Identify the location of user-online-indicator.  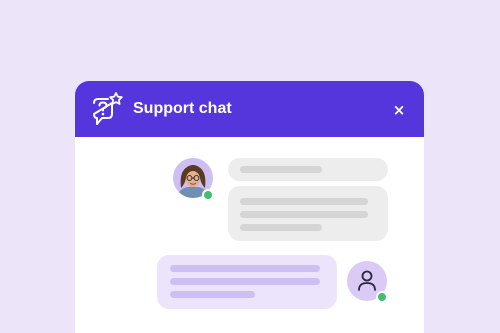
(382, 297).